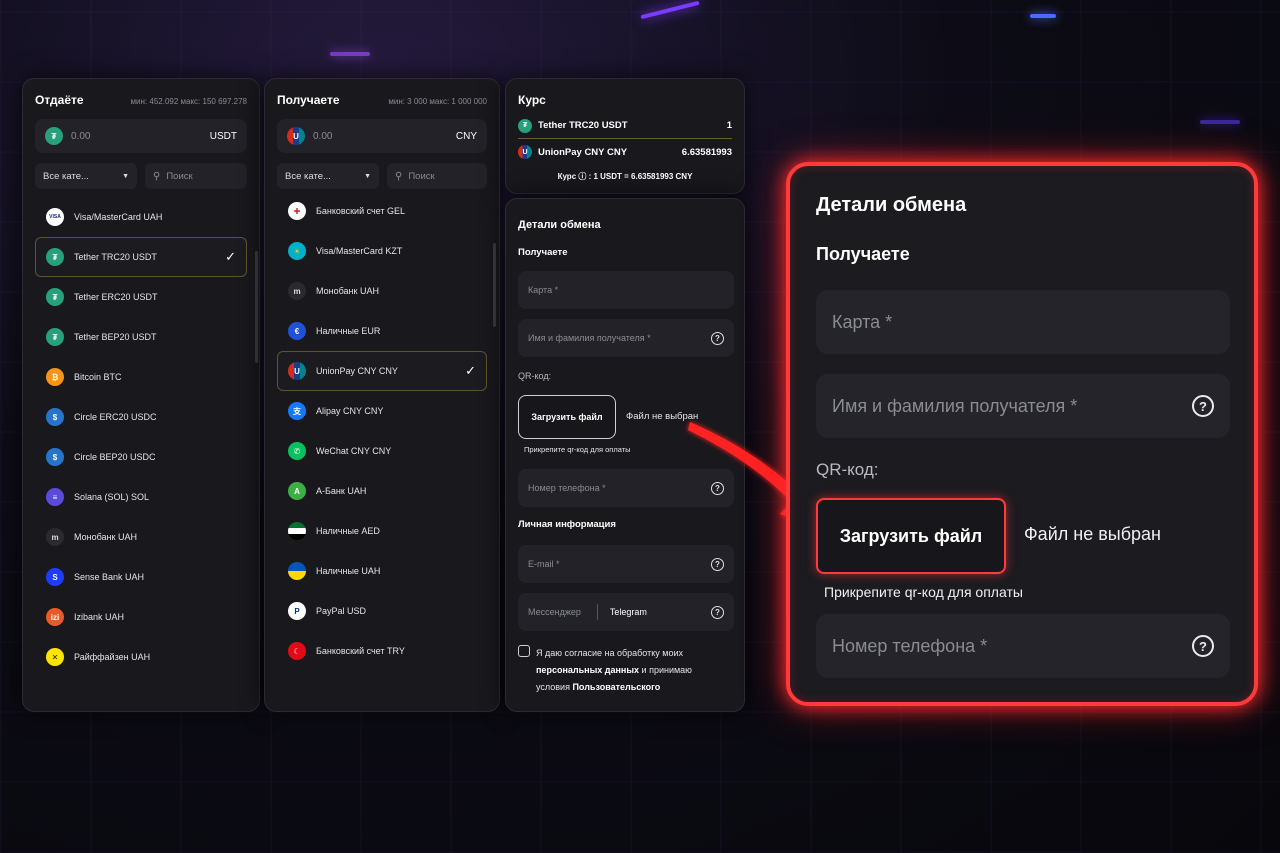 Image resolution: width=1280 pixels, height=853 pixels. What do you see at coordinates (1023, 646) in the screenshot?
I see `zoom-phone-input: Номер телефона * ?` at bounding box center [1023, 646].